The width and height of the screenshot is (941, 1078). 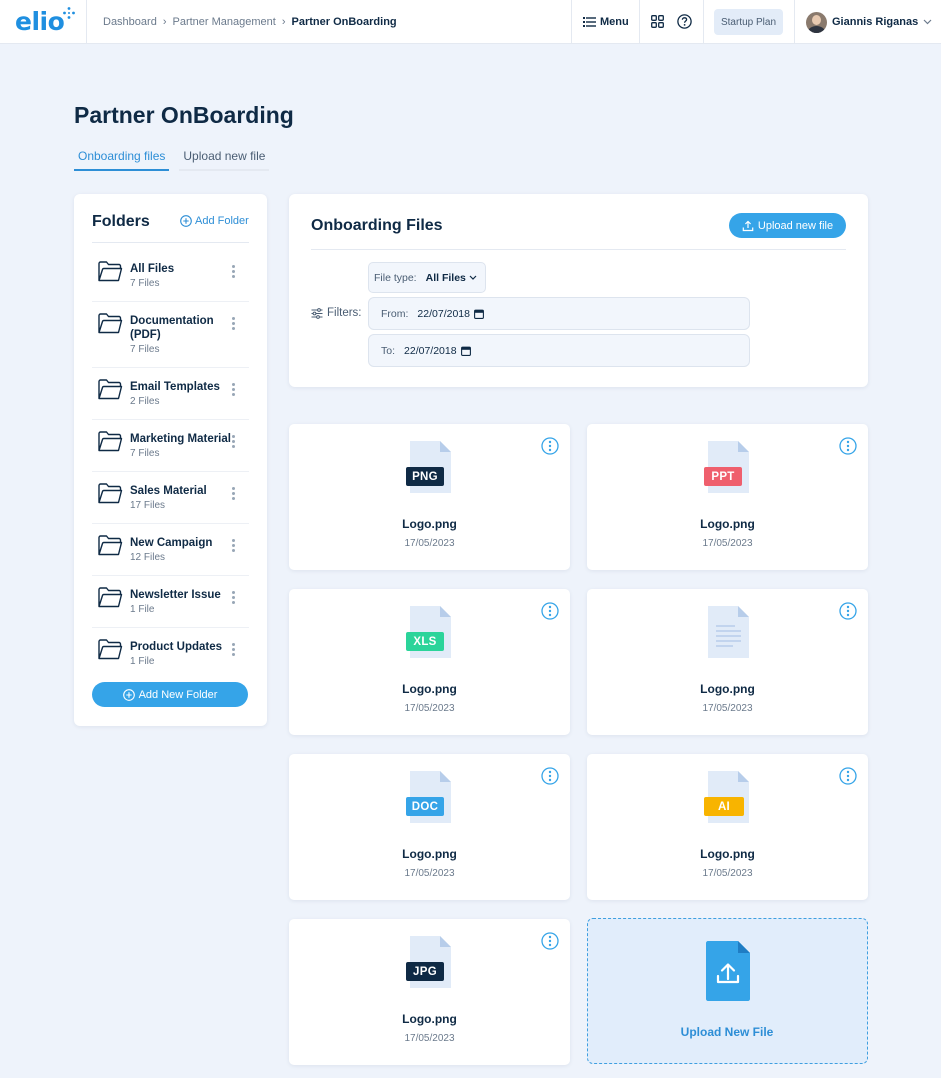 What do you see at coordinates (170, 446) in the screenshot?
I see `folder-item-marketing-material: Marketing Material 7 Files` at bounding box center [170, 446].